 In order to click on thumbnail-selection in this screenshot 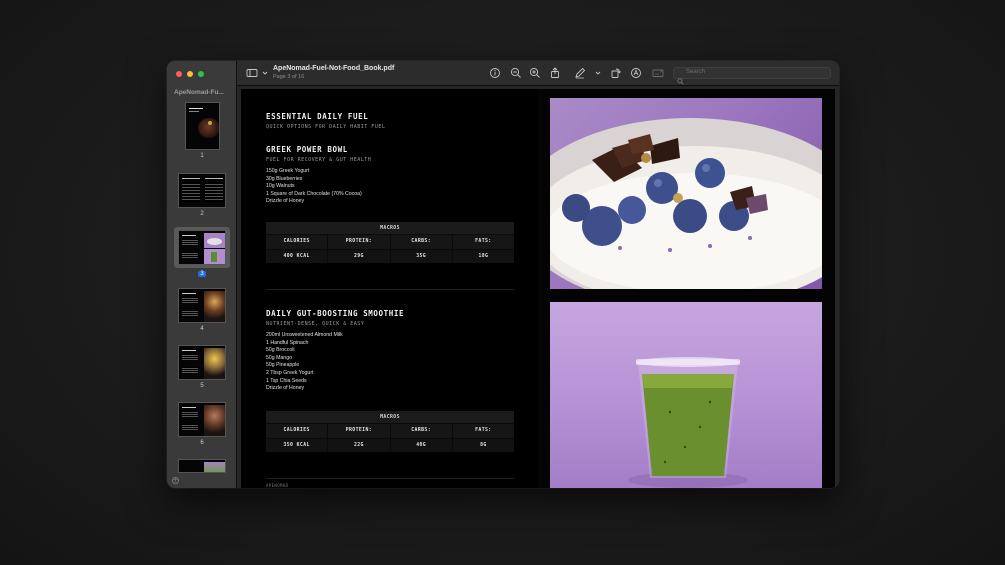, I will do `click(202, 247)`.